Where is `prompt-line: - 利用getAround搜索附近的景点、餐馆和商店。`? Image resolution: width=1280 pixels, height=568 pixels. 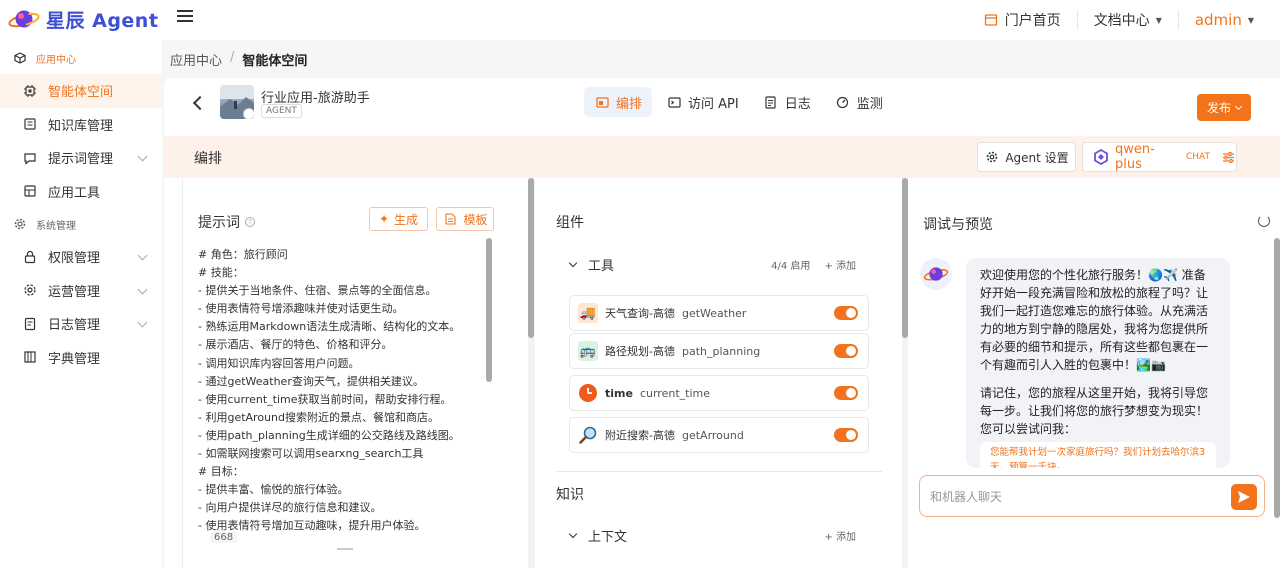 prompt-line: - 利用getAround搜索附近的景点、餐馆和商店。 is located at coordinates (318, 417).